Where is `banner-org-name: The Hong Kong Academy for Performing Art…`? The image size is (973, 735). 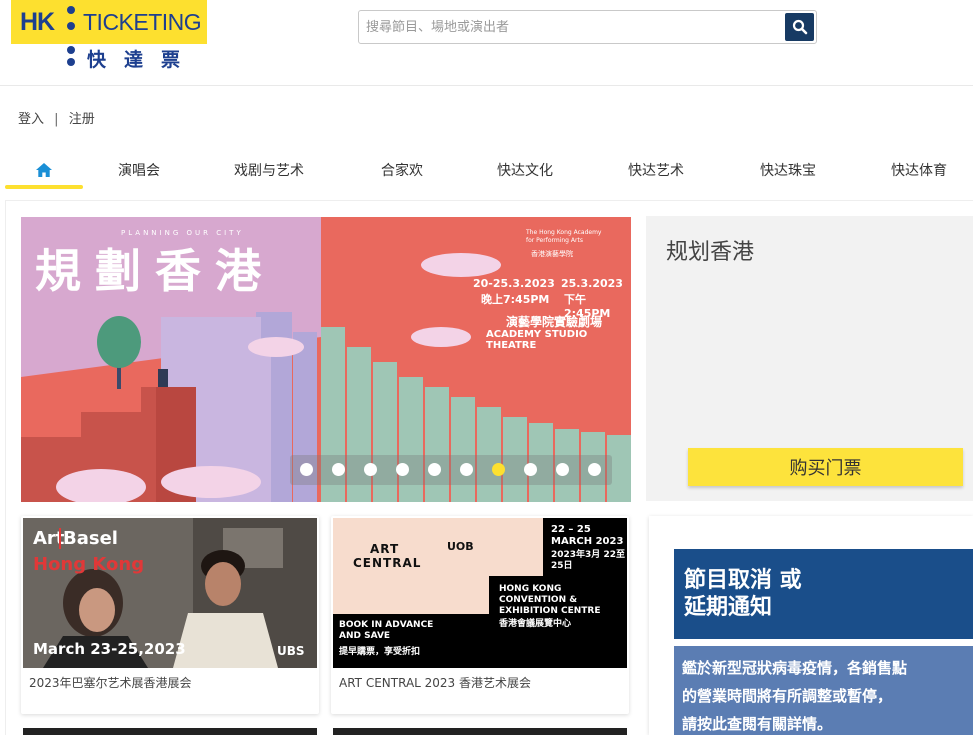
banner-org-name: The Hong Kong Academy for Performing Art… is located at coordinates (564, 236).